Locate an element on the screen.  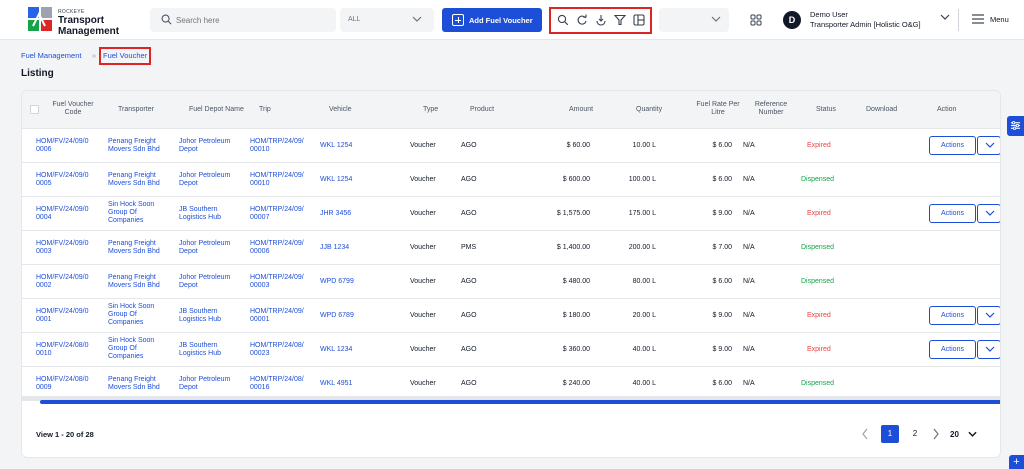
apps-grid-icon is located at coordinates (756, 20).